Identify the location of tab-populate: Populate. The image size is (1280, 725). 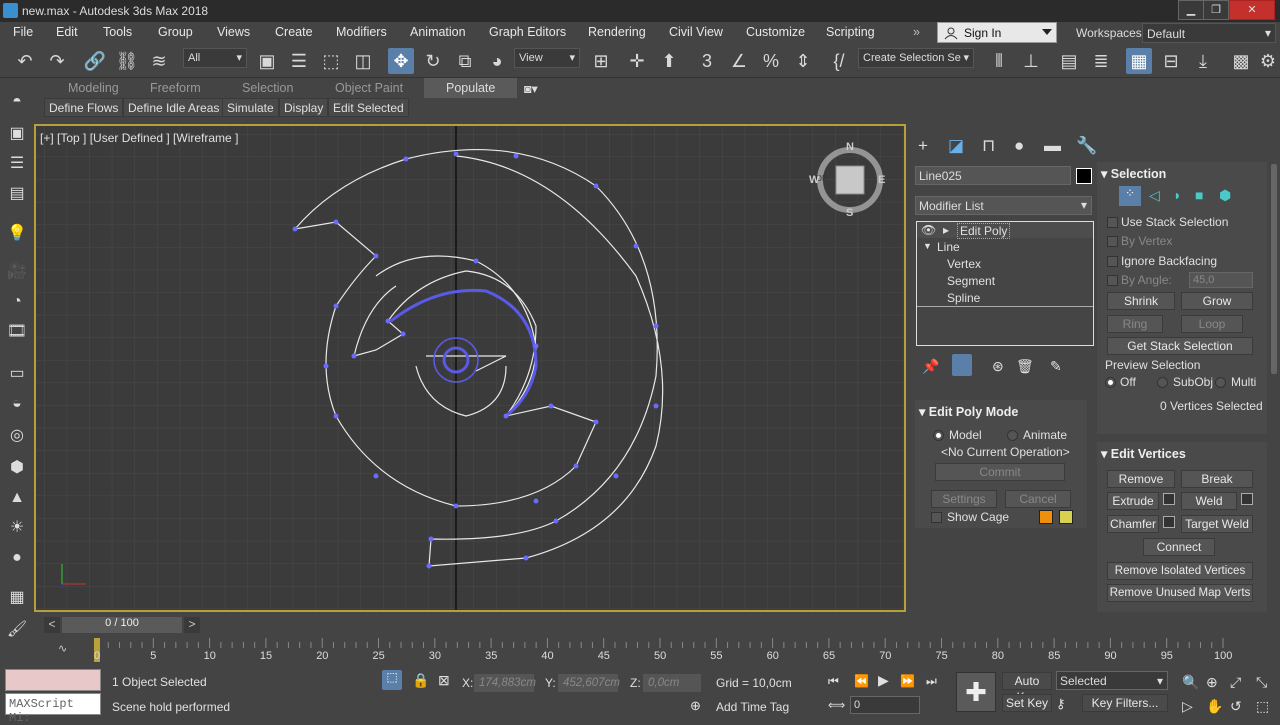
(471, 88).